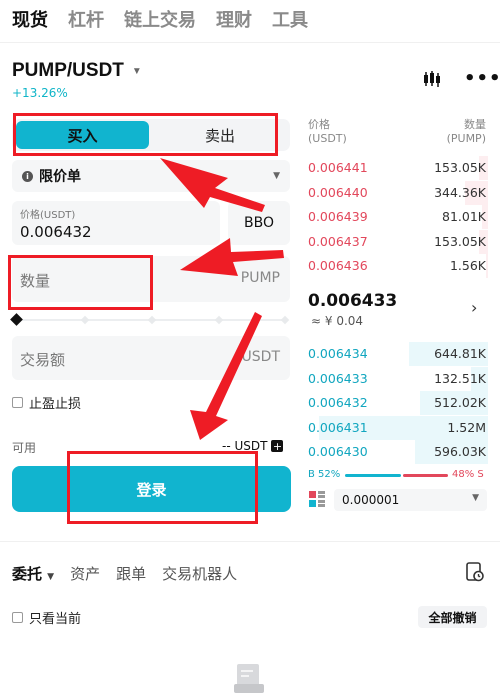 This screenshot has height=693, width=500. I want to click on tab-trading-bots: 交易机器人, so click(199, 573).